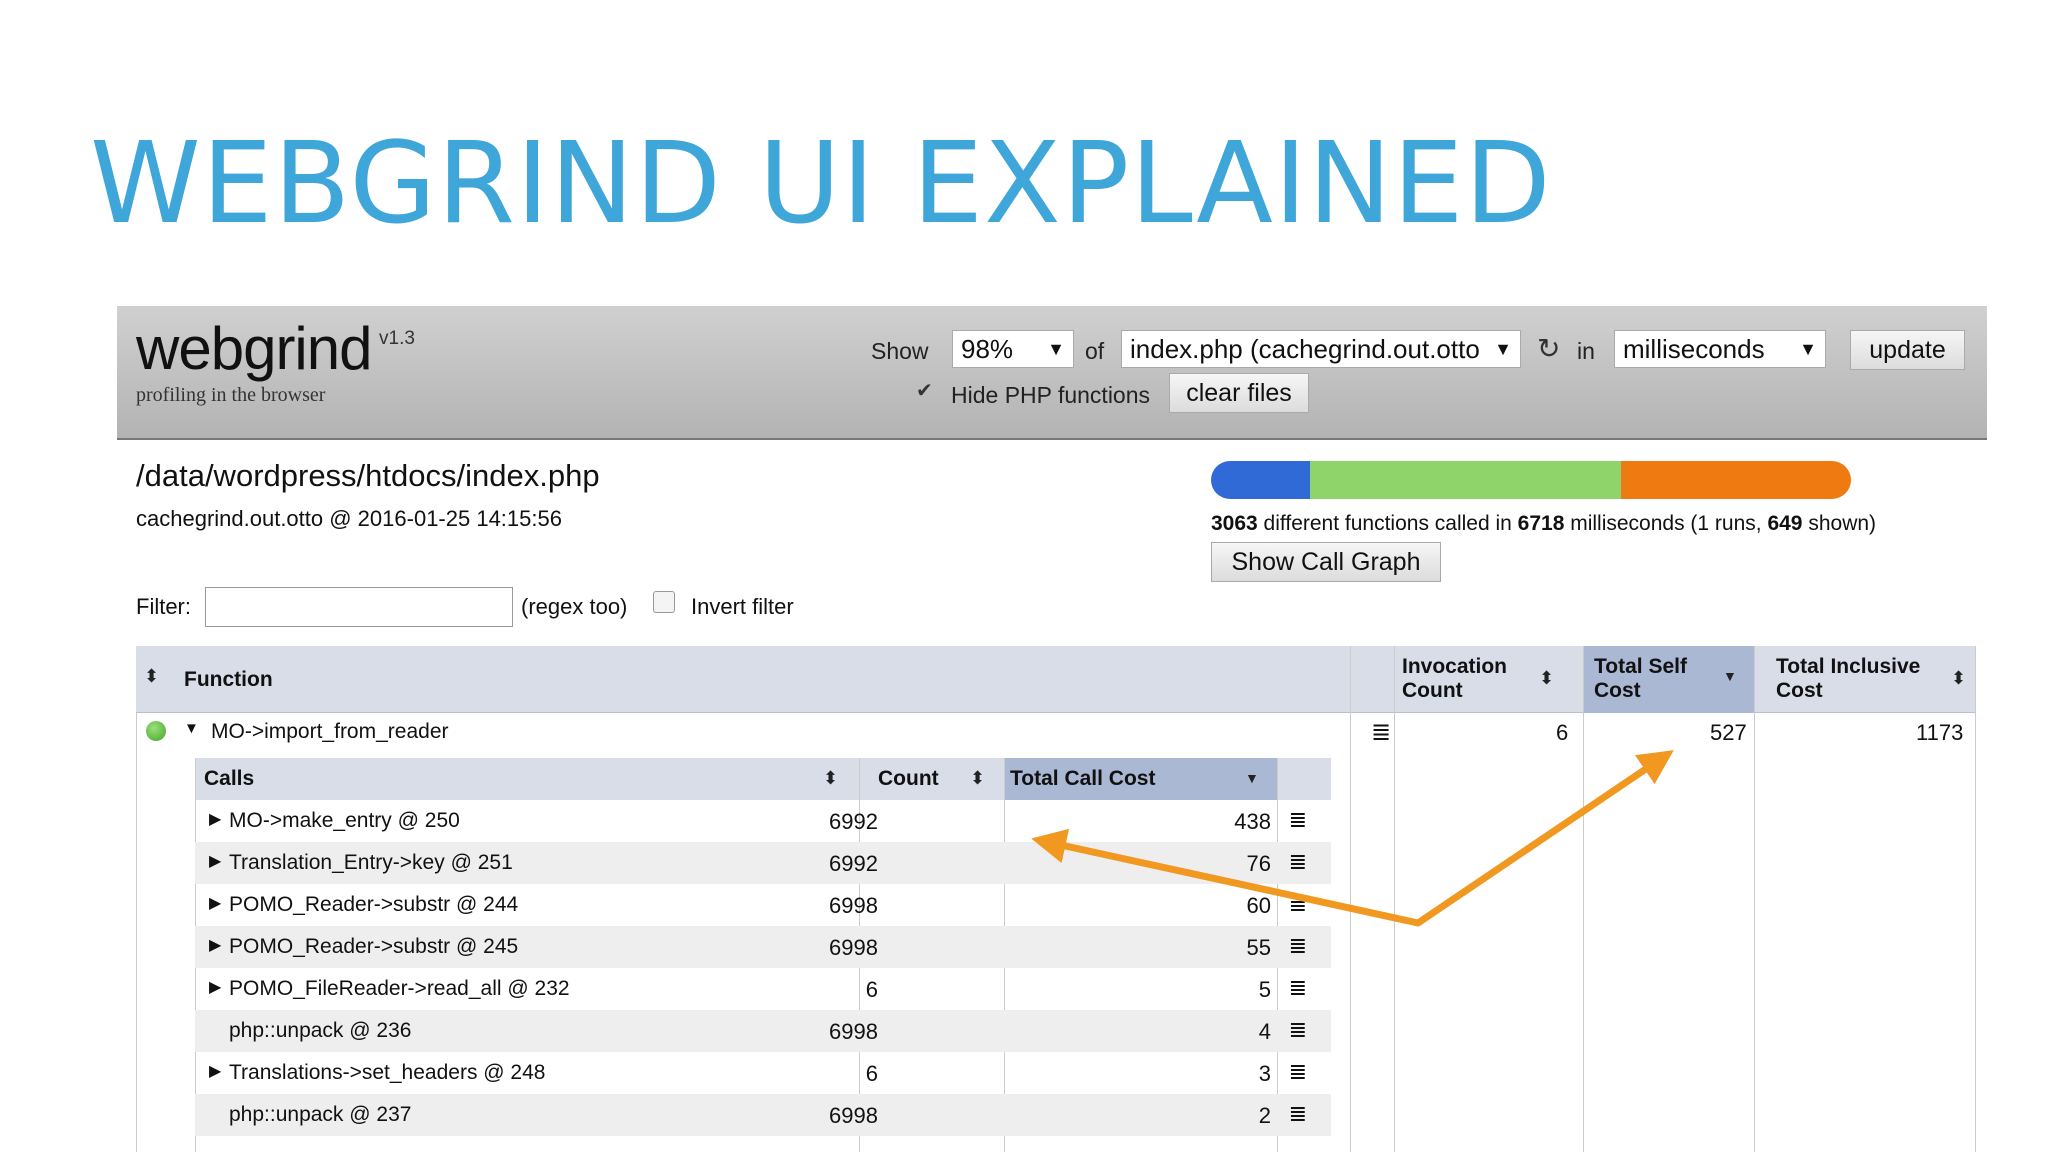 The height and width of the screenshot is (1152, 2048). Describe the element at coordinates (1907, 350) in the screenshot. I see `update-button: update` at that location.